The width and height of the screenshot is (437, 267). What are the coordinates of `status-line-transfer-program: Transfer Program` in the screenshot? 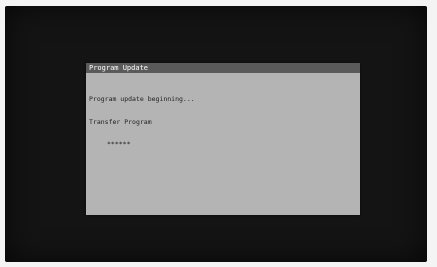 It's located at (120, 121).